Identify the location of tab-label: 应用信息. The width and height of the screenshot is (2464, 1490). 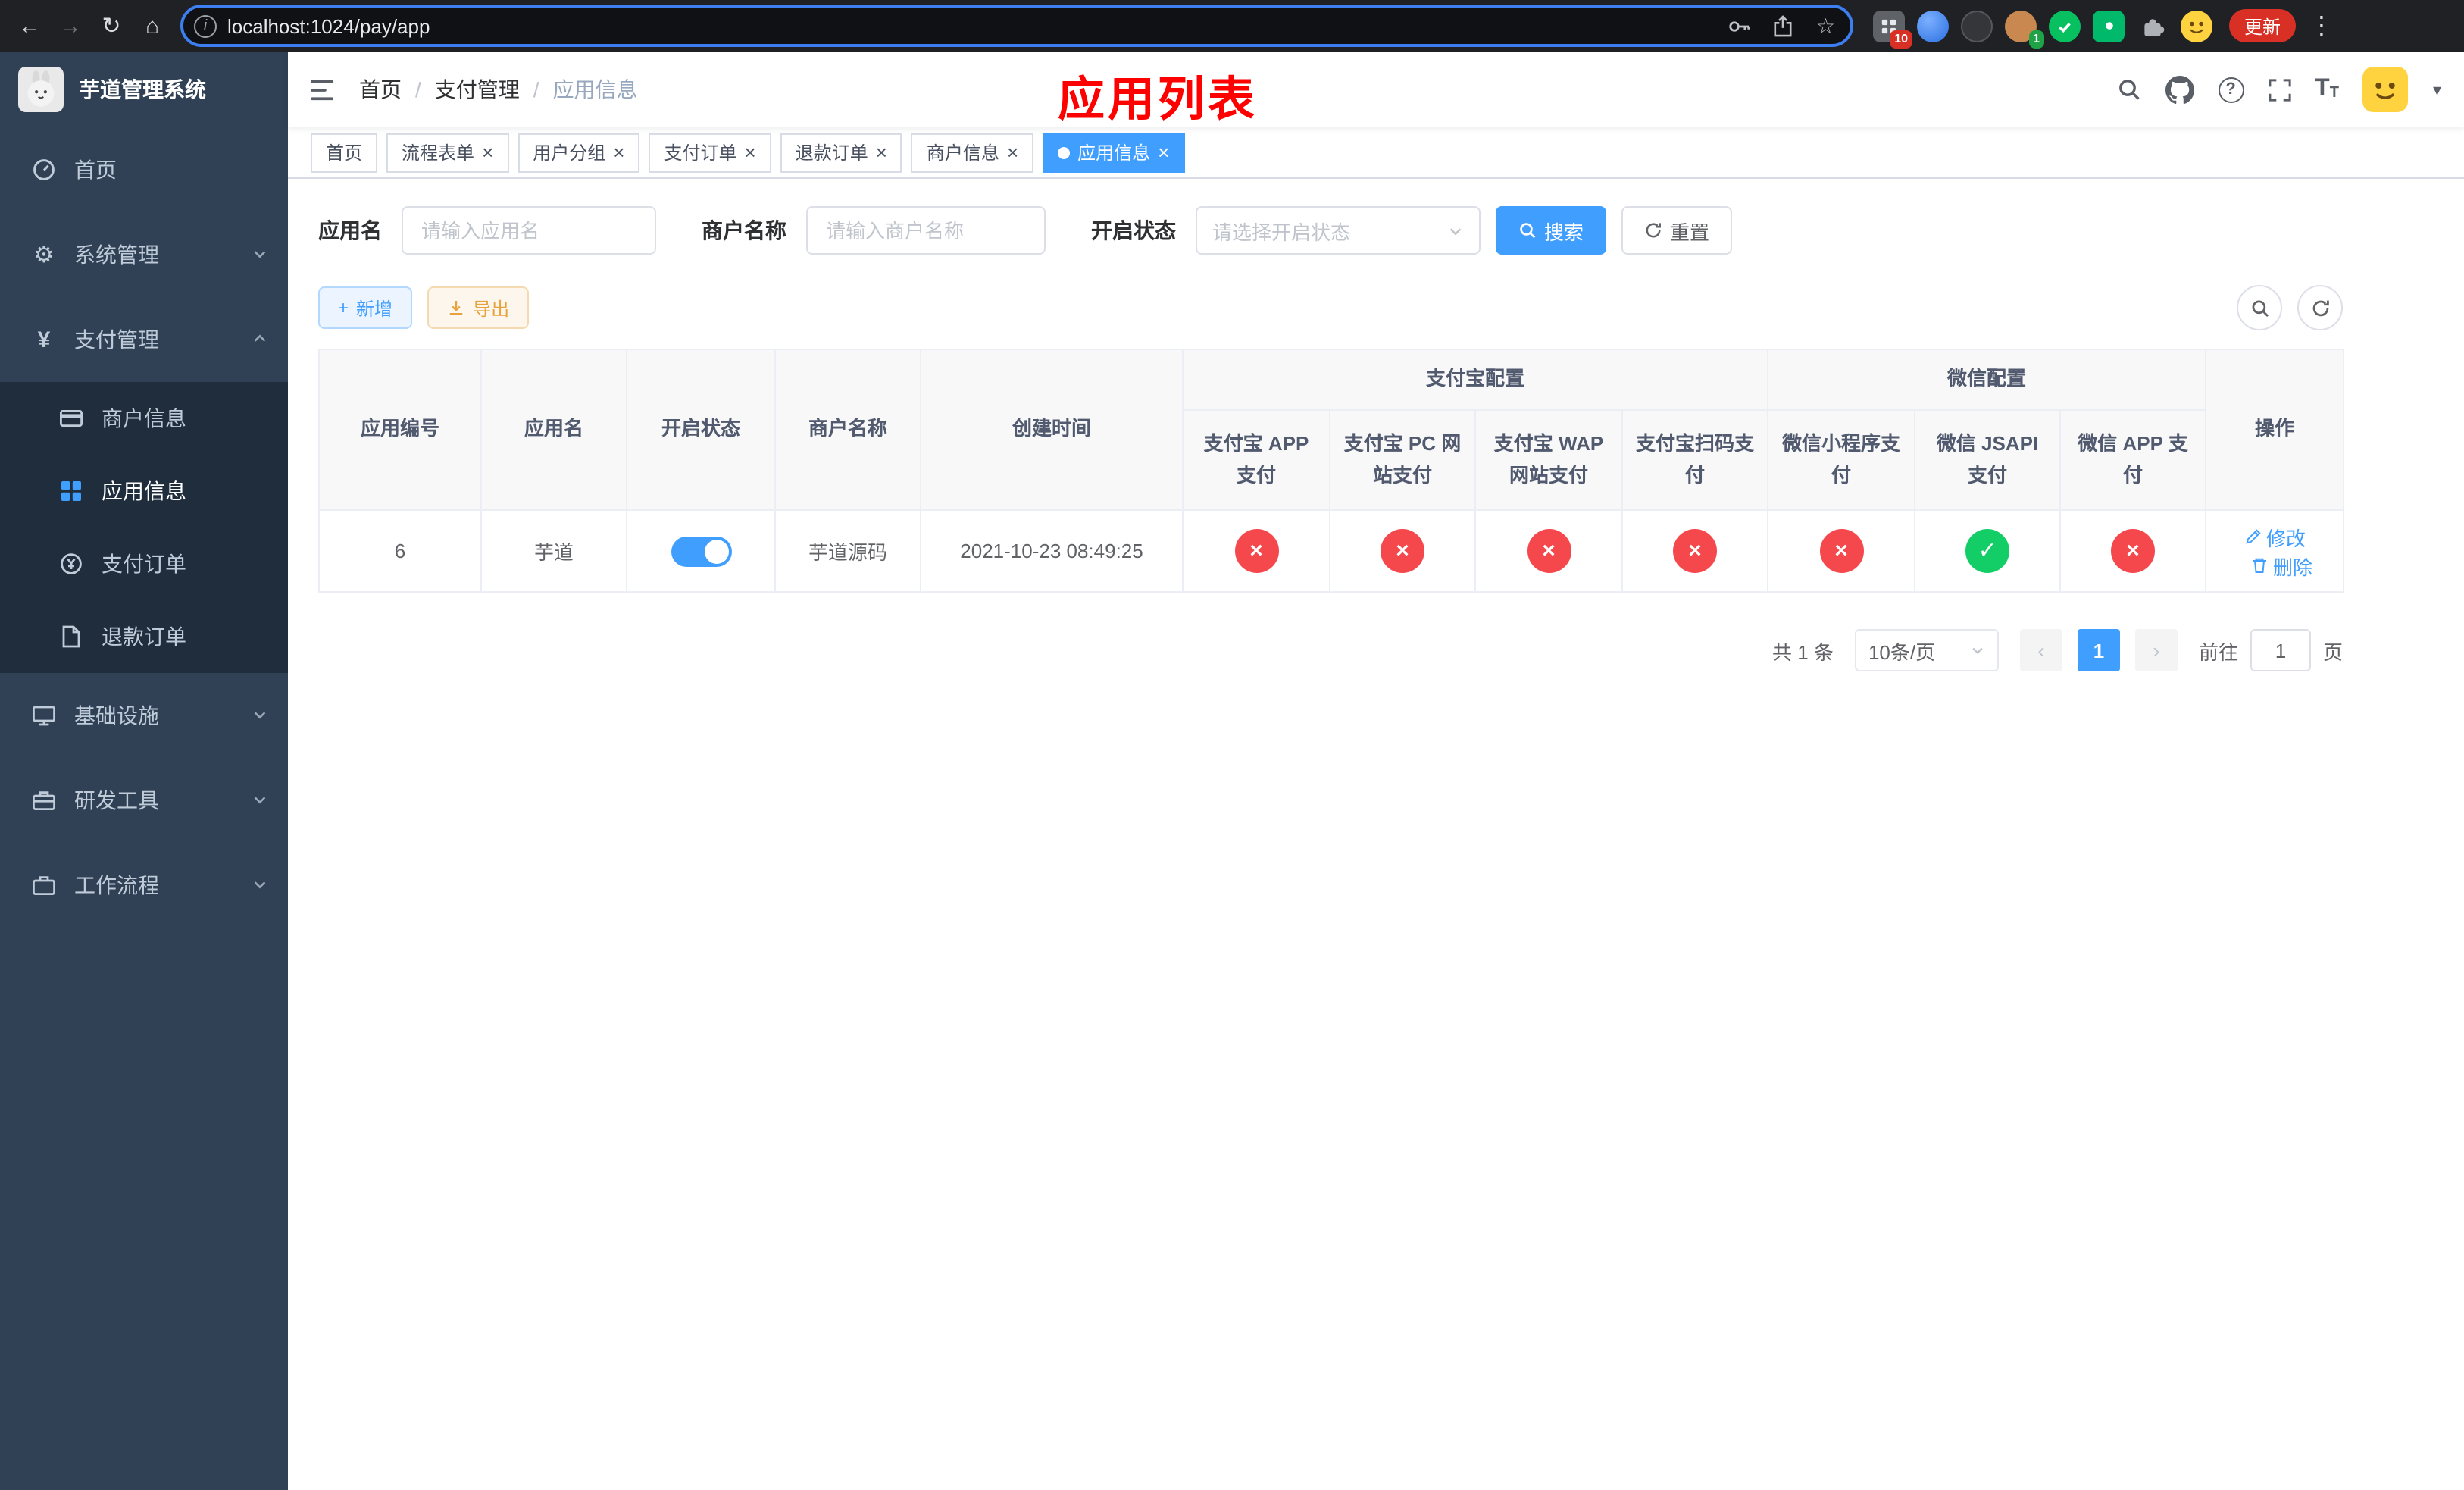
(1114, 153).